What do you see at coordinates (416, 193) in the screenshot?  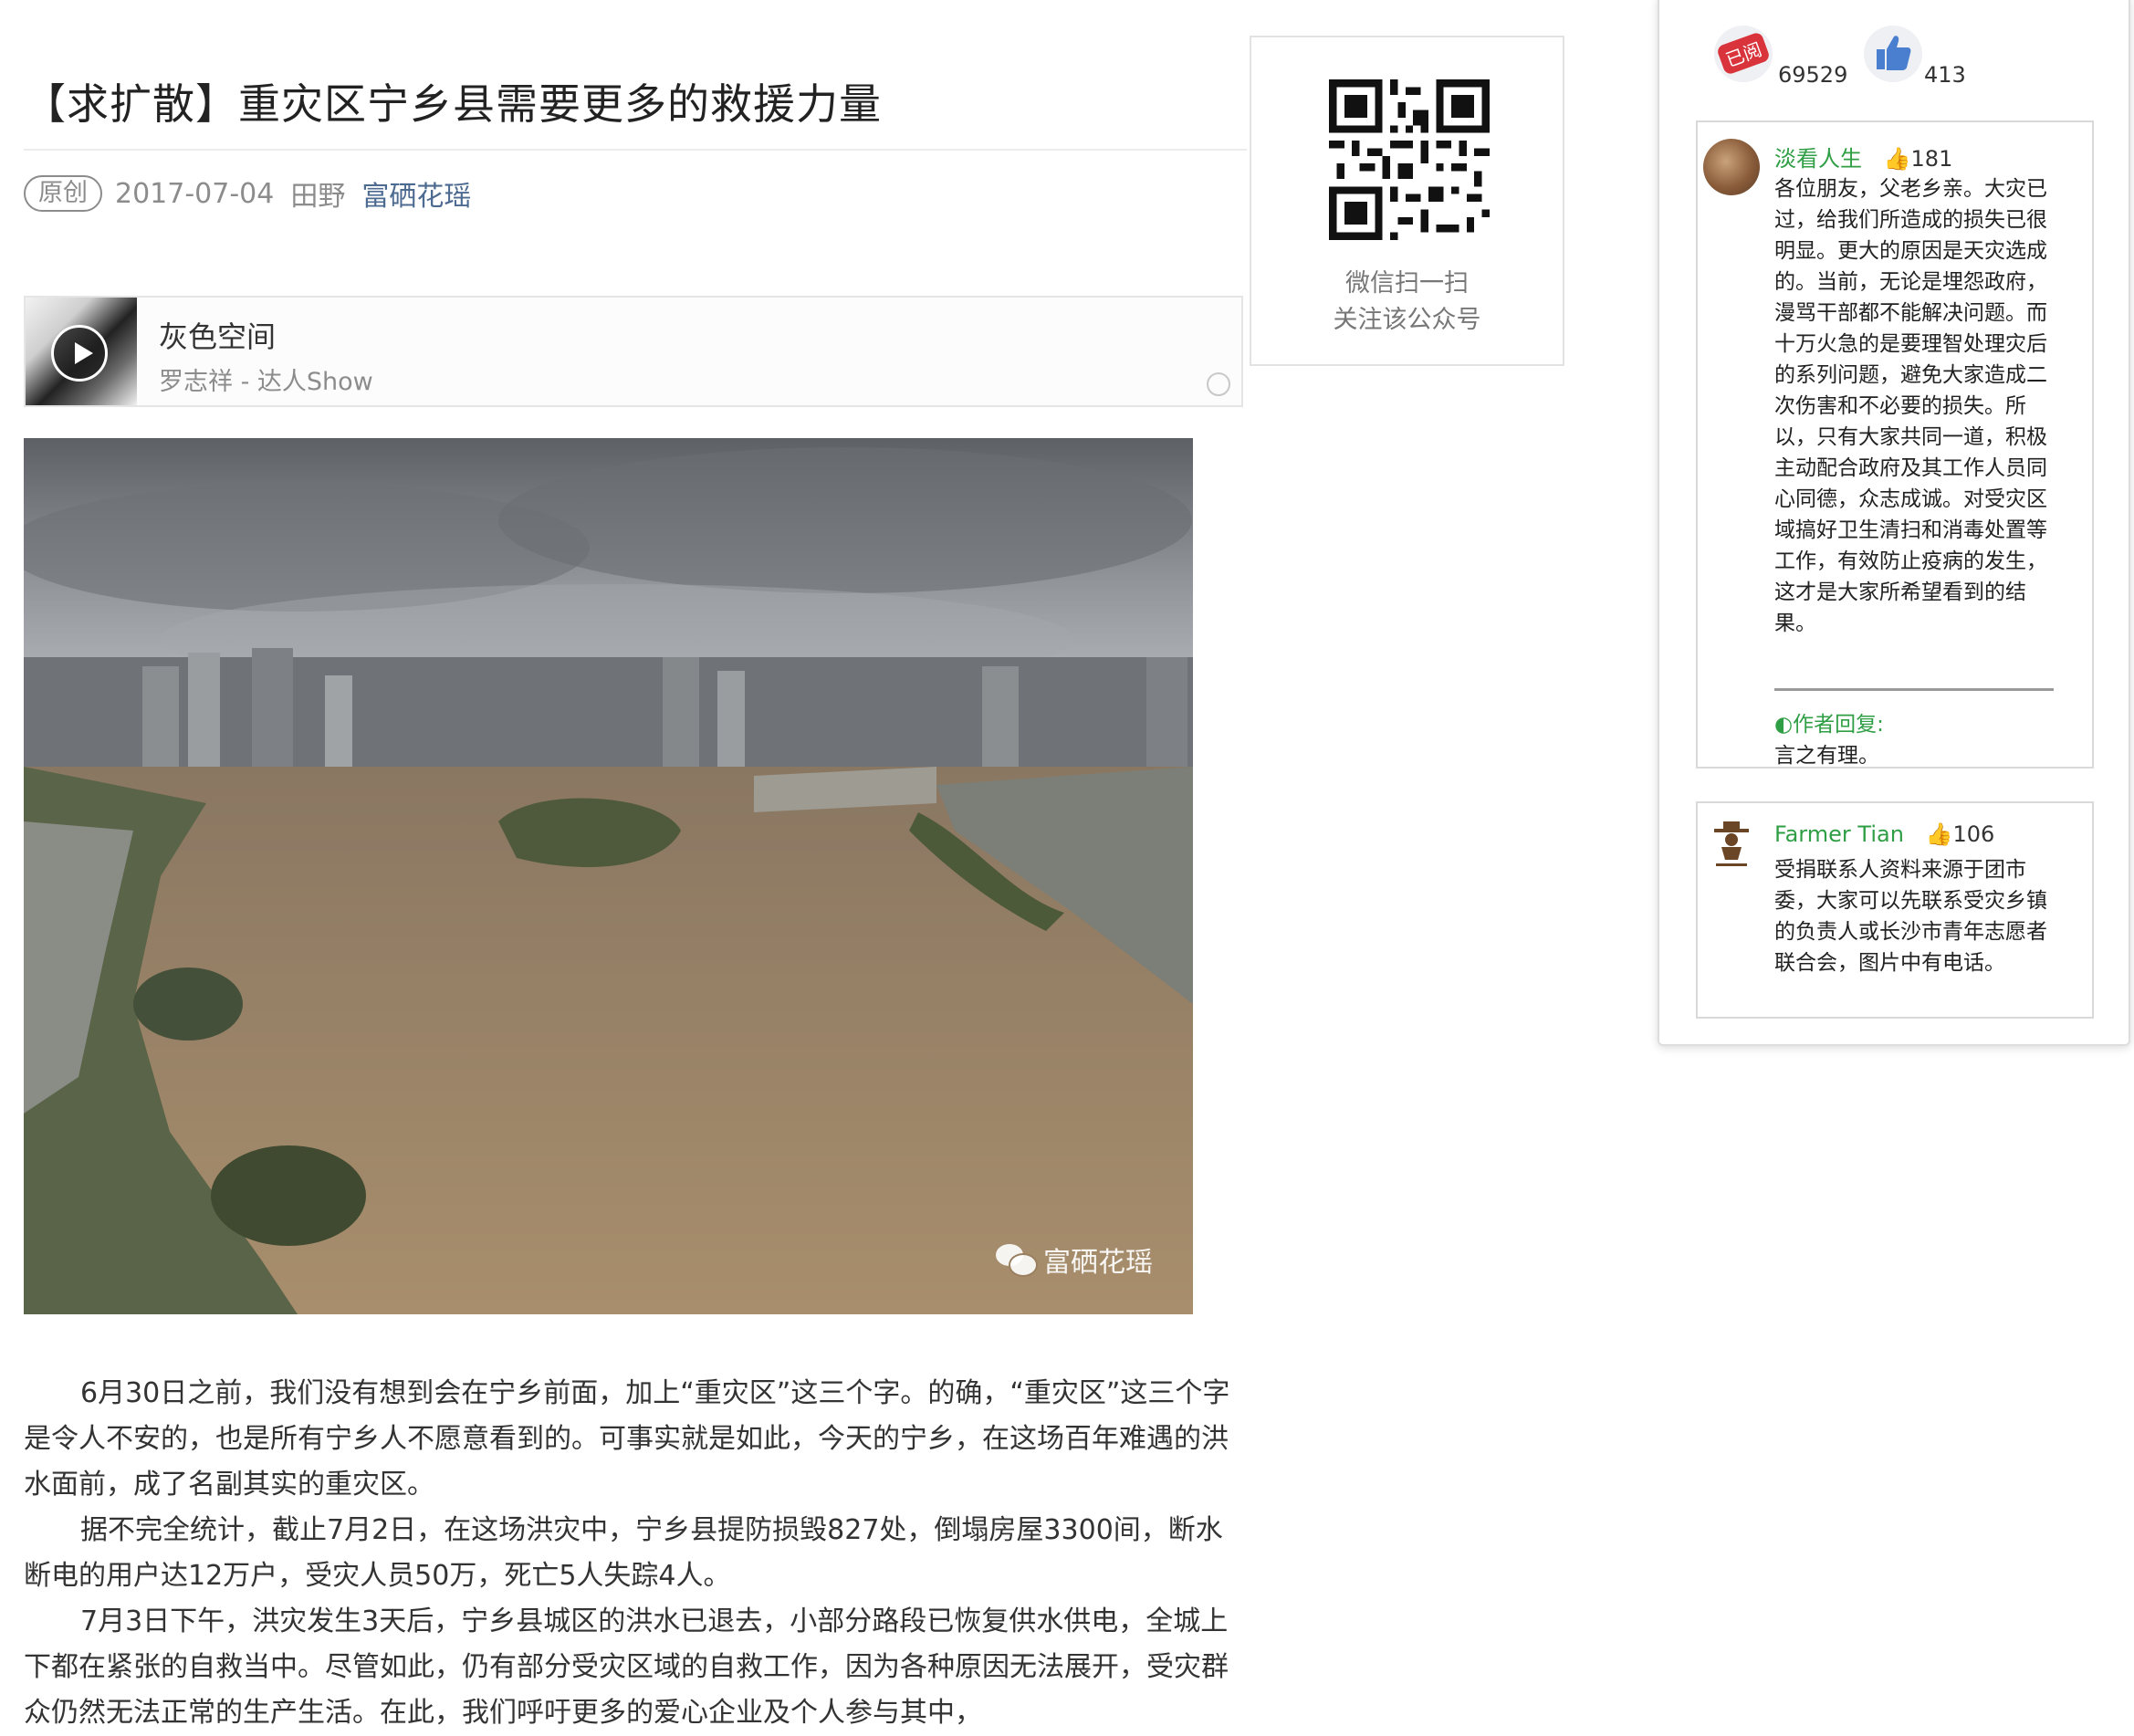 I see `account-link: 富硒花瑶` at bounding box center [416, 193].